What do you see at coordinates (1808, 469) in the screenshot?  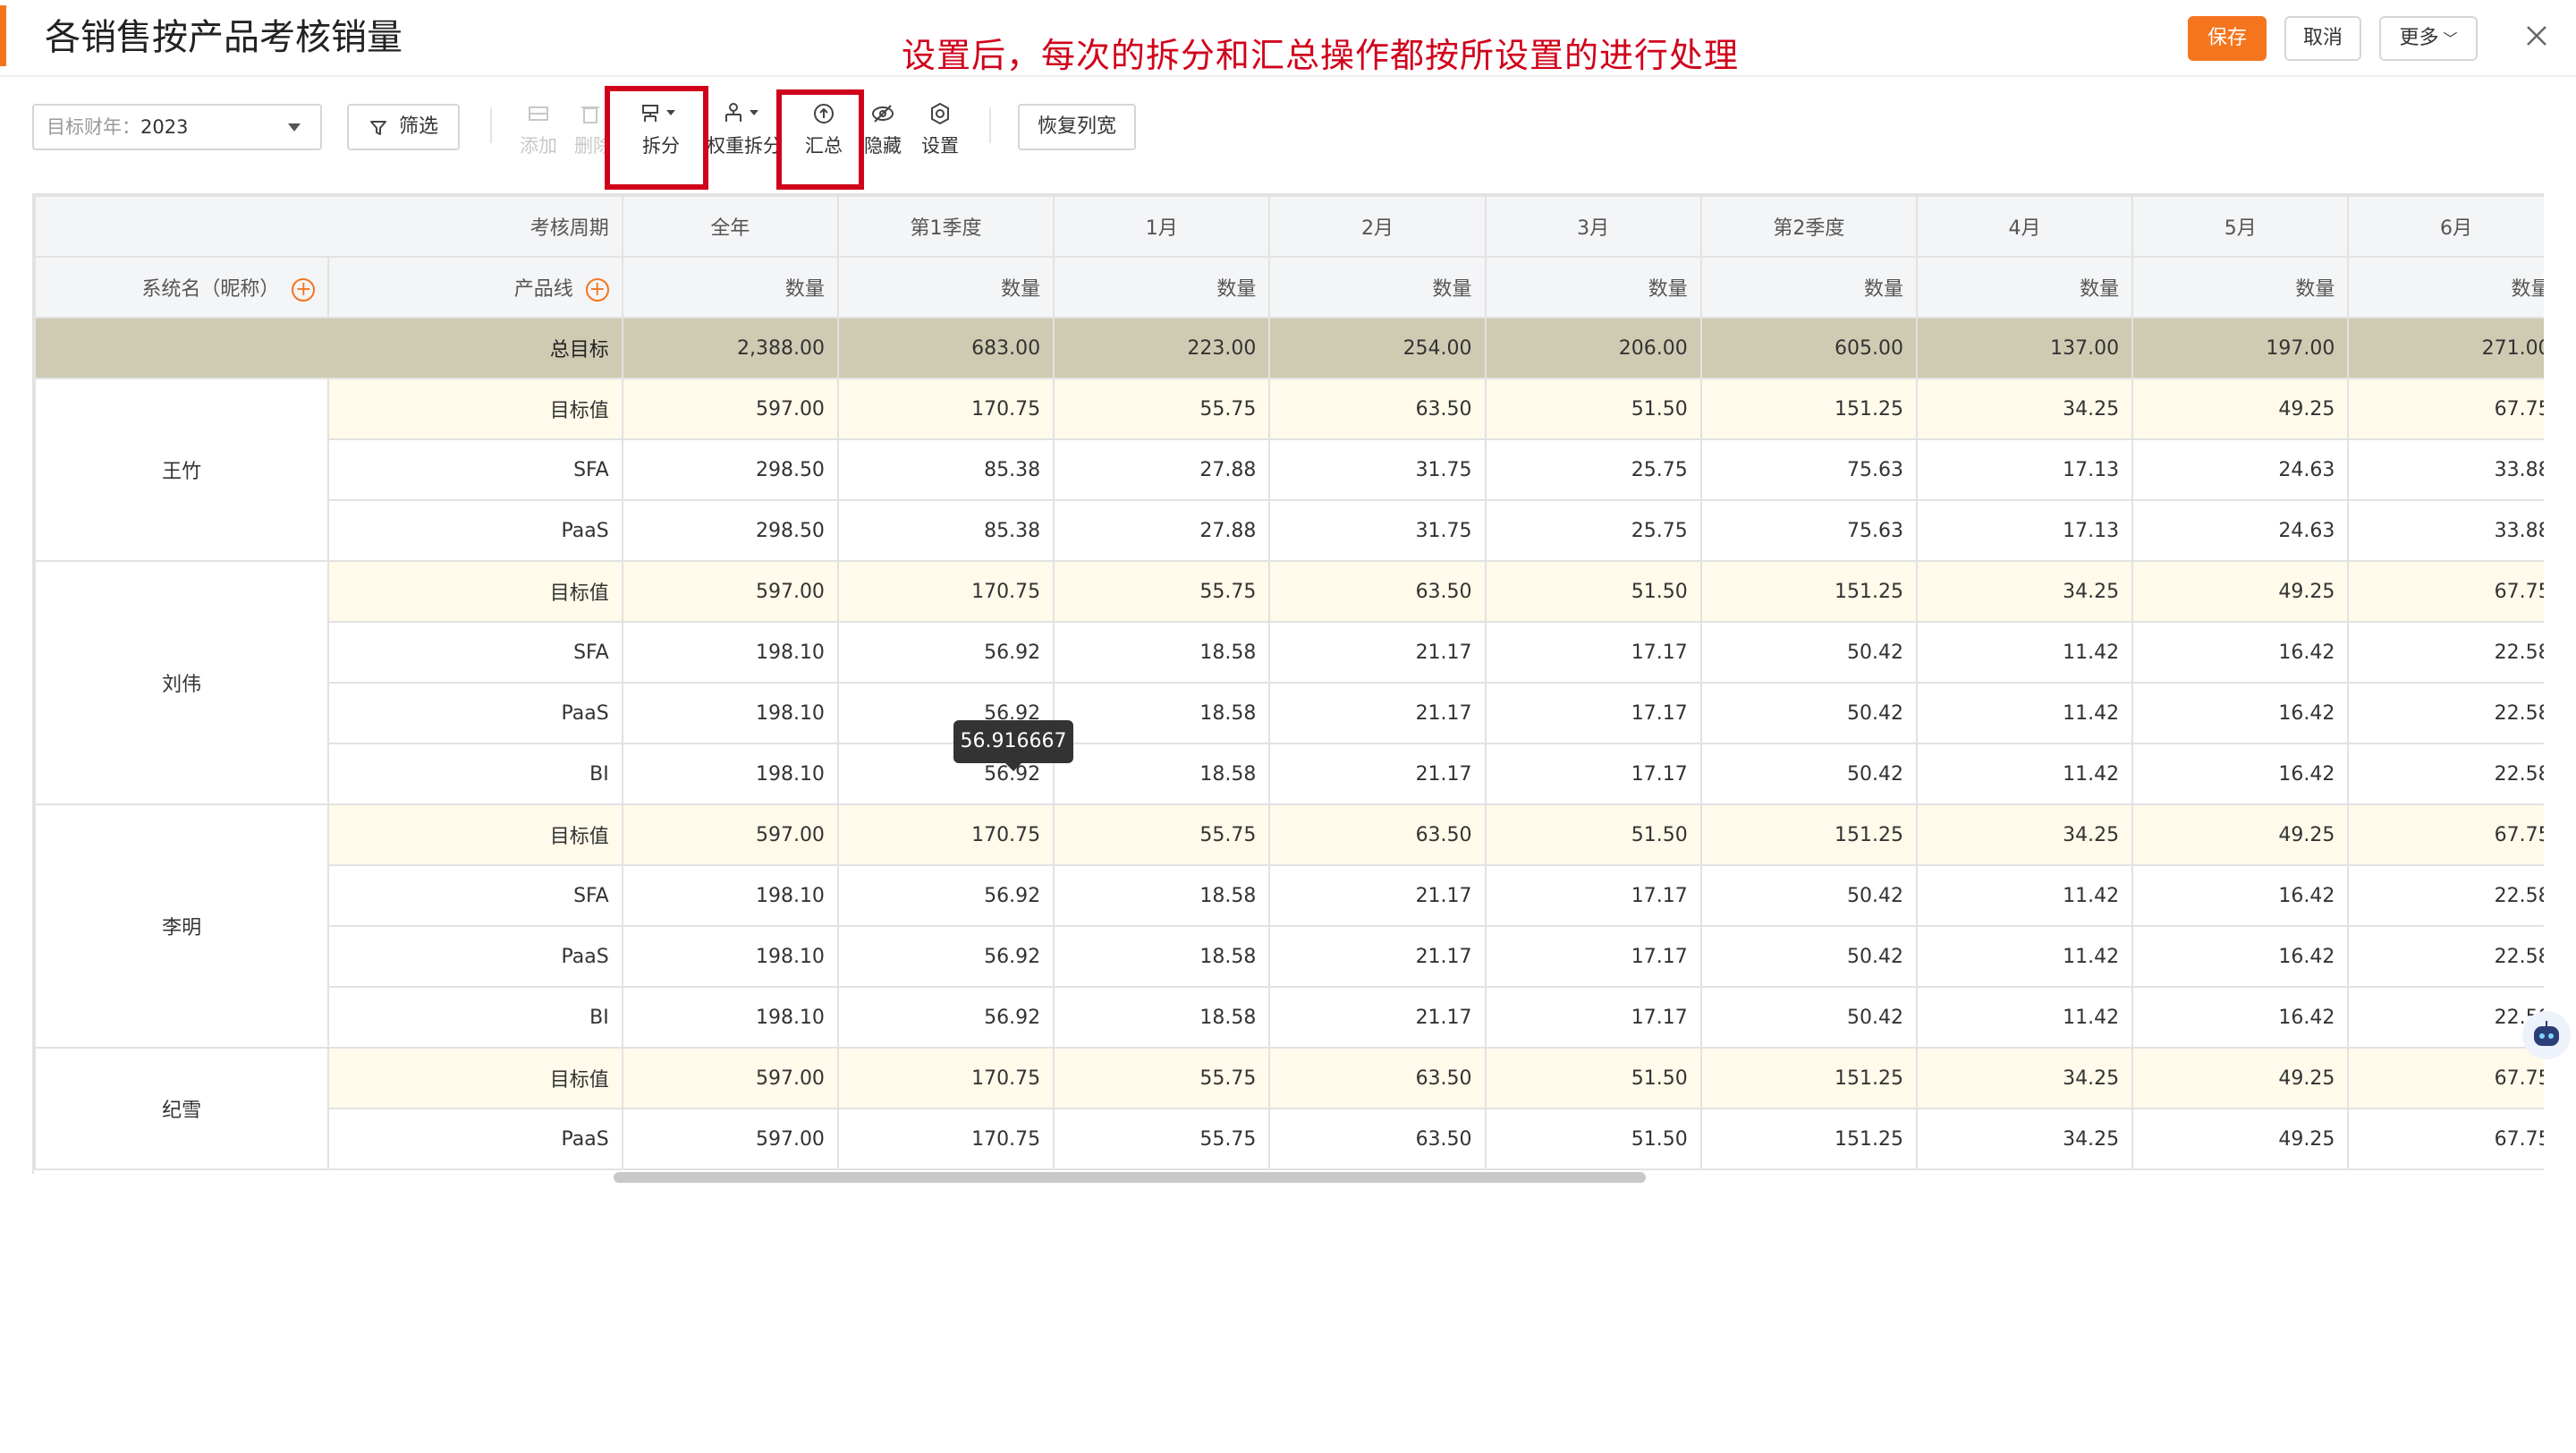 I see `value-cell: 75.63` at bounding box center [1808, 469].